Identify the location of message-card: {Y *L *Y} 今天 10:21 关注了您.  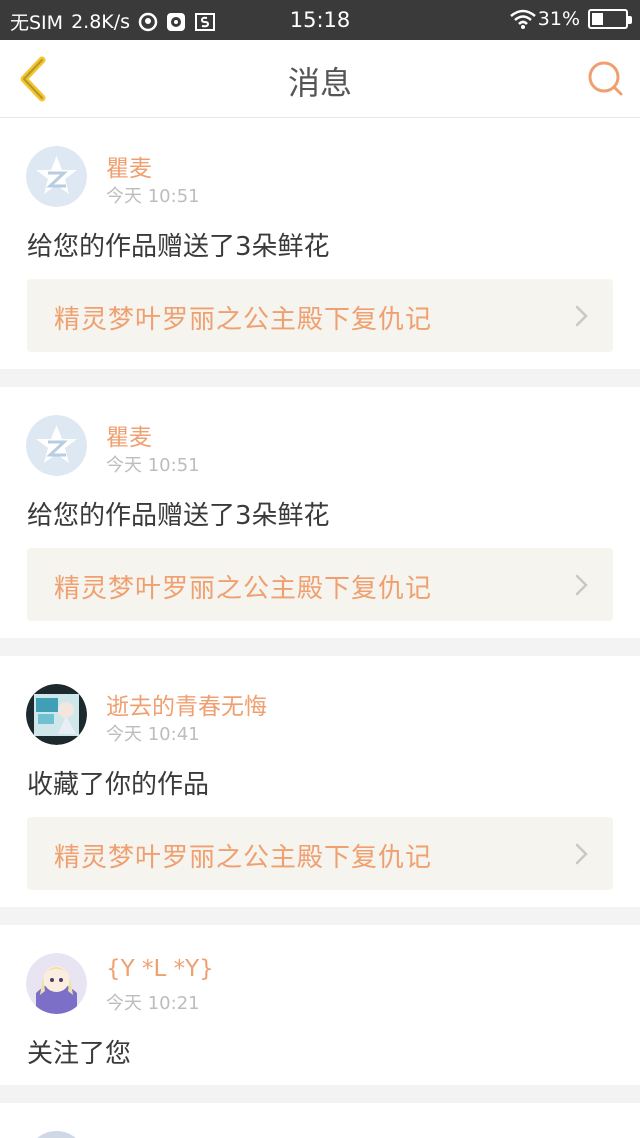
(320, 1005).